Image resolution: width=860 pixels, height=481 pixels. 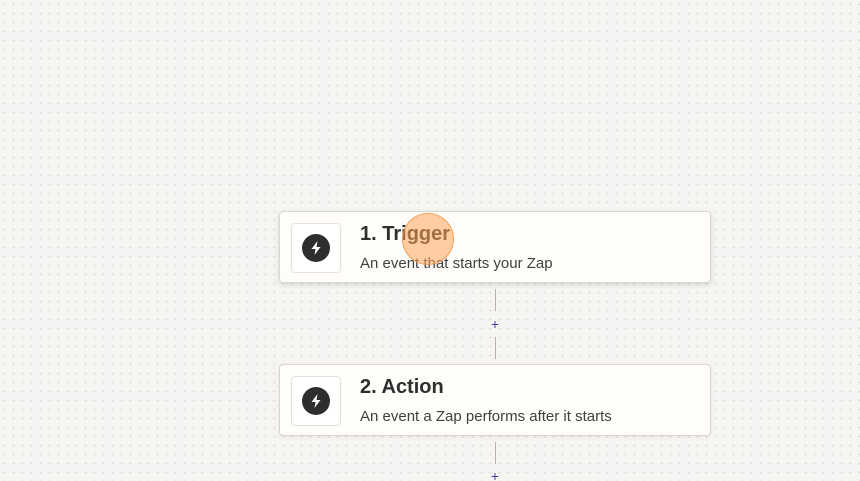 I want to click on trigger-app-icon-box, so click(x=316, y=248).